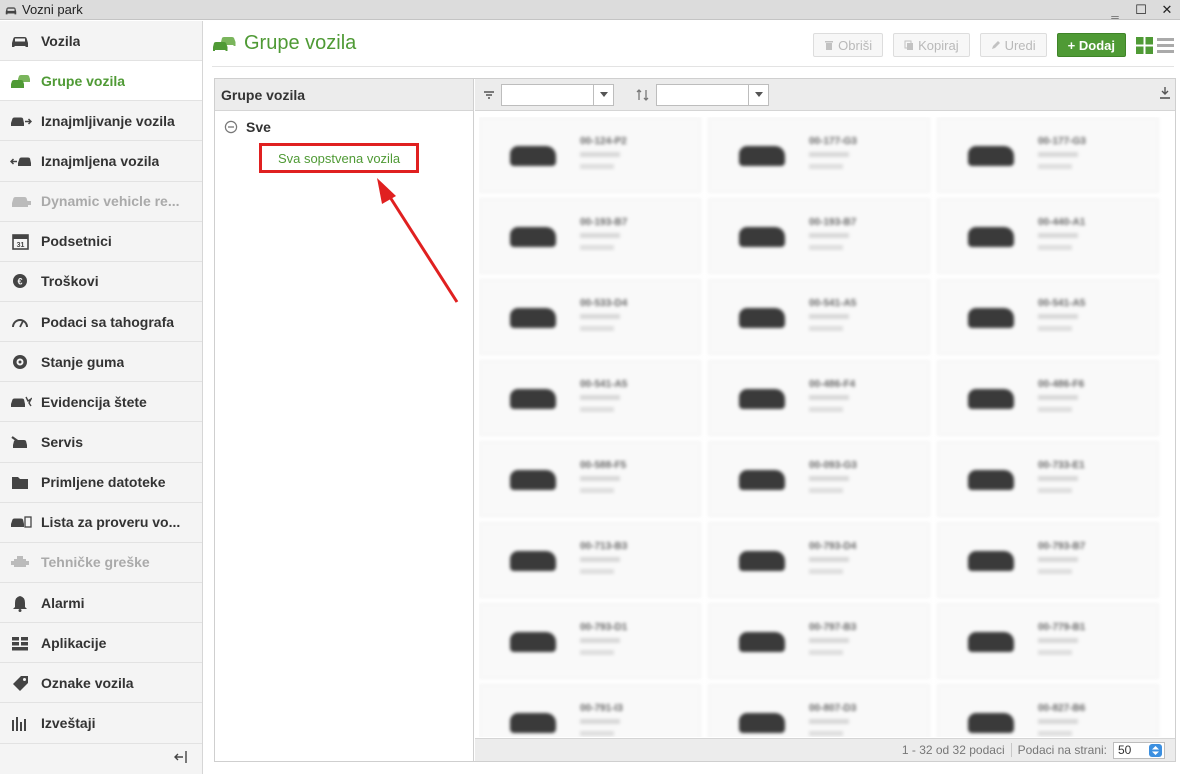 Image resolution: width=1180 pixels, height=774 pixels. I want to click on sidebar-item-2: Iznajmljivanje vozila, so click(101, 121).